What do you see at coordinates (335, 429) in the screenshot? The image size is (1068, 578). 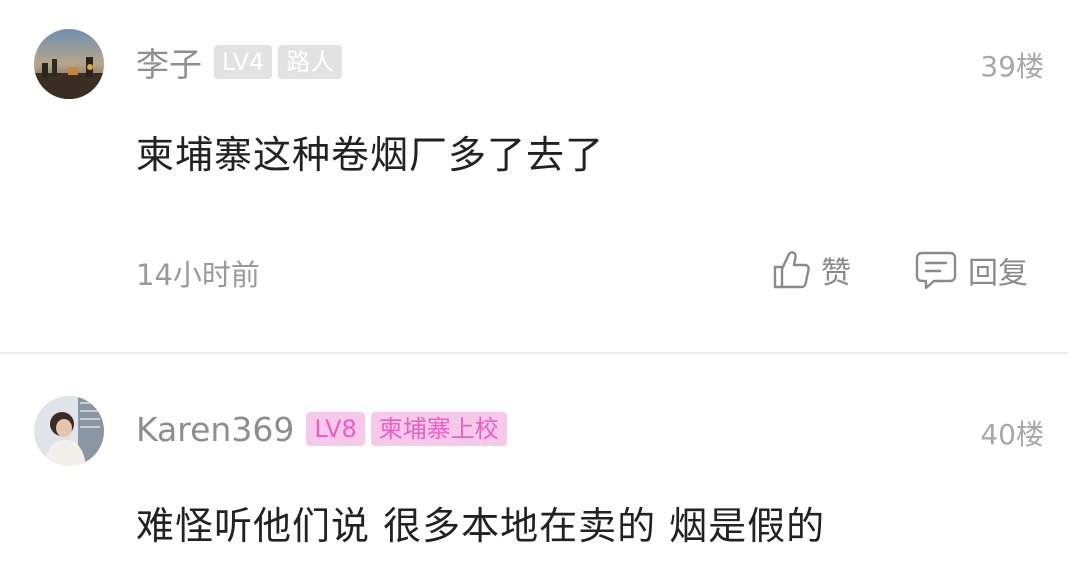 I see `level-badge: LV8` at bounding box center [335, 429].